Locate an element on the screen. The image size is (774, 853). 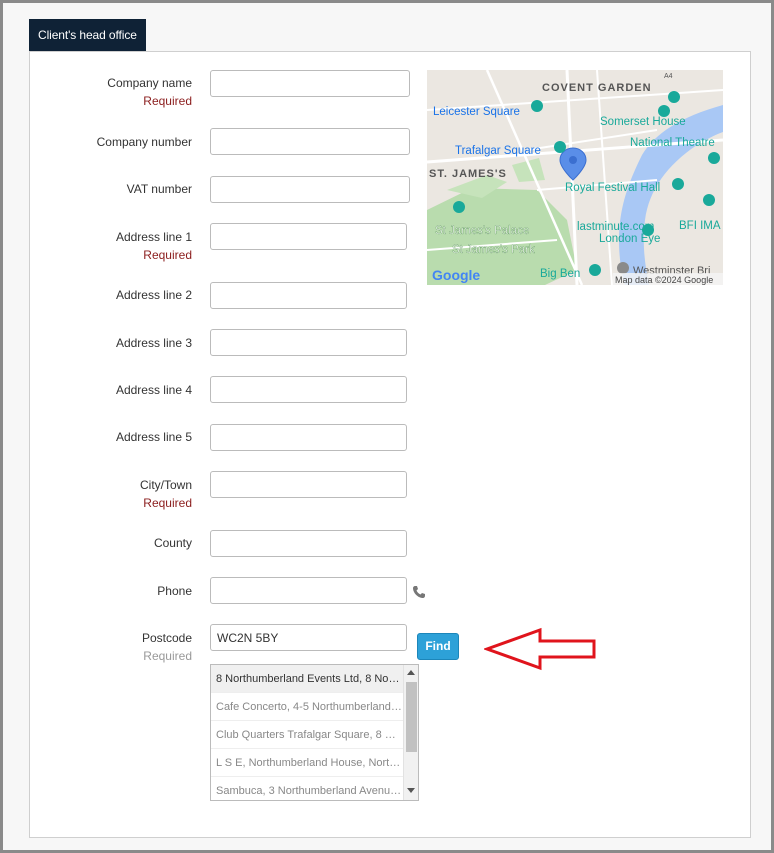
list-scrollbar is located at coordinates (410, 732).